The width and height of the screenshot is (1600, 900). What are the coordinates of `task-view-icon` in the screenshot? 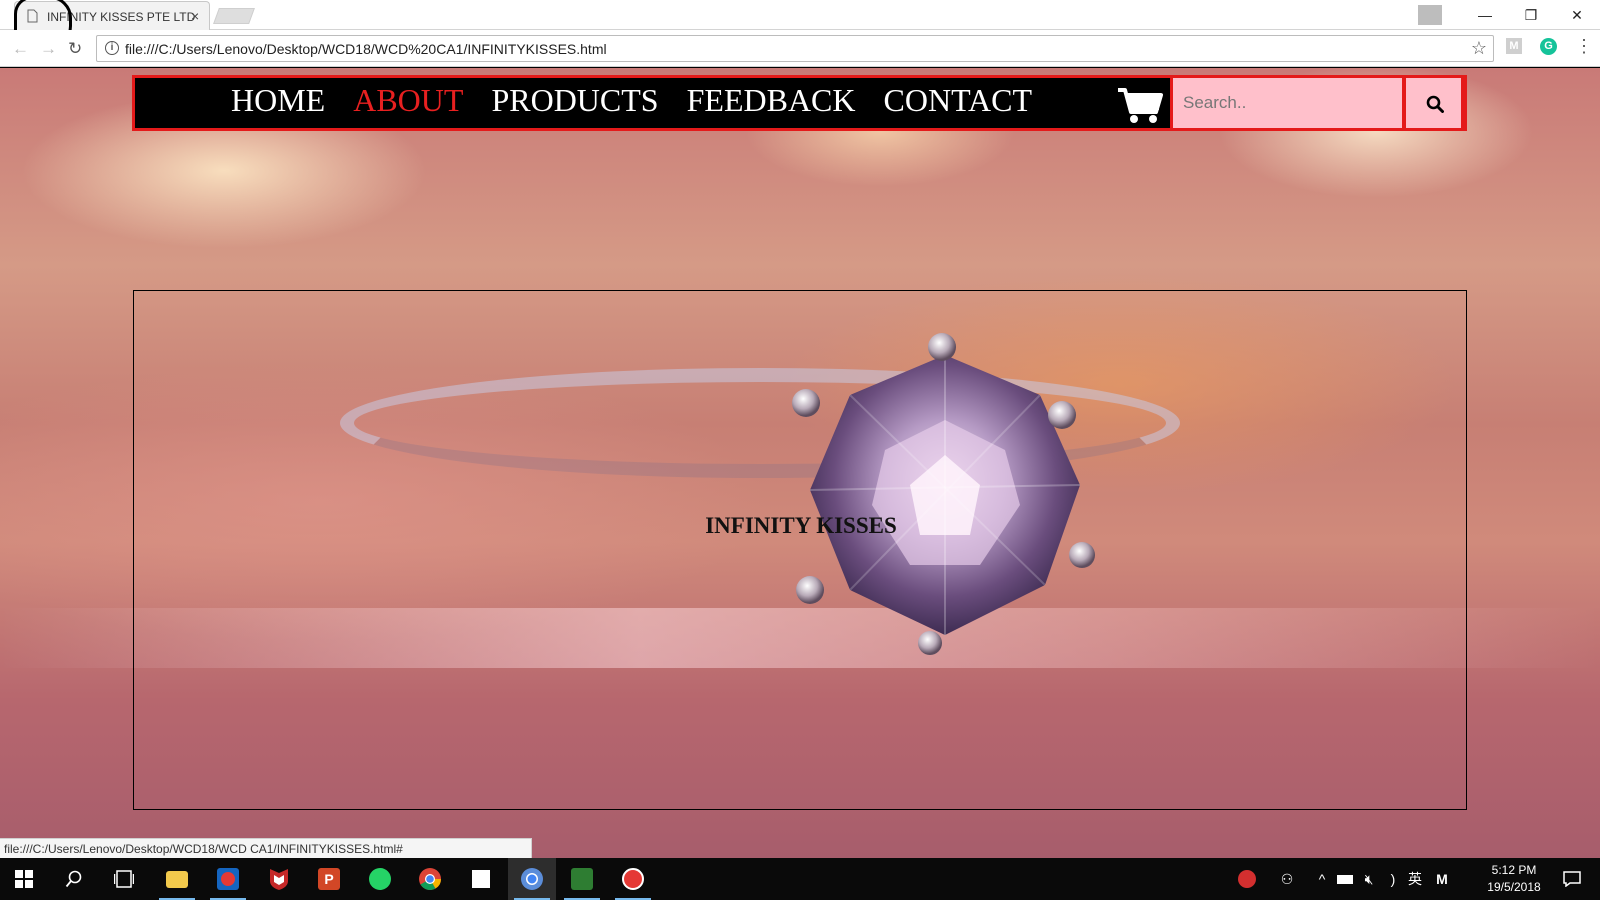 It's located at (124, 879).